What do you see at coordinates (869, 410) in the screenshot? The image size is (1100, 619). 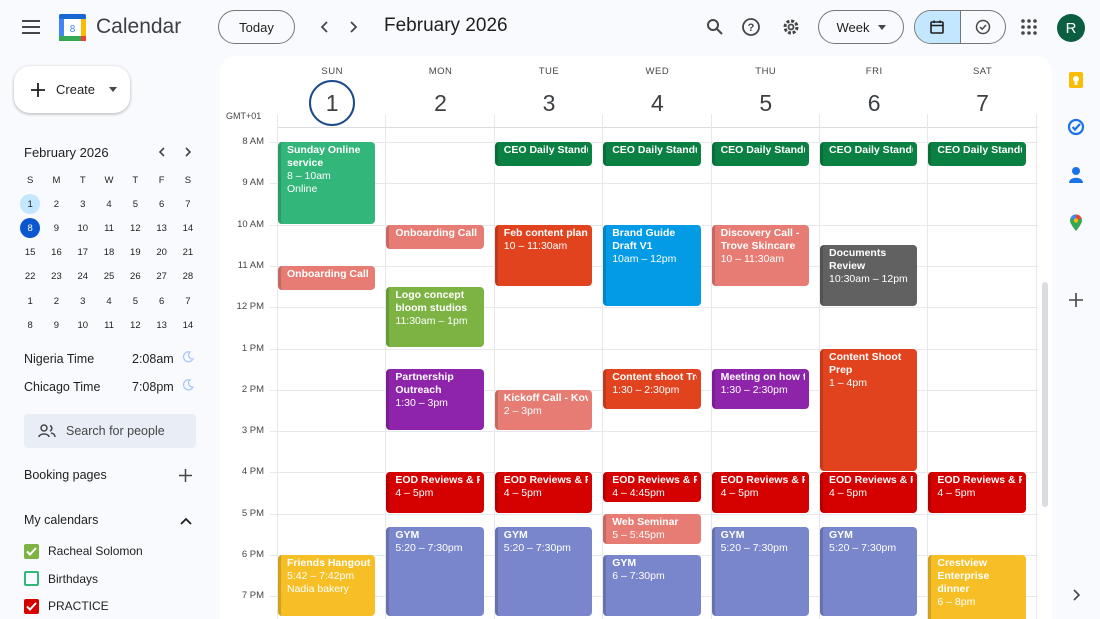 I see `calendar-event: Content Shoot Prep 1 – 4pm` at bounding box center [869, 410].